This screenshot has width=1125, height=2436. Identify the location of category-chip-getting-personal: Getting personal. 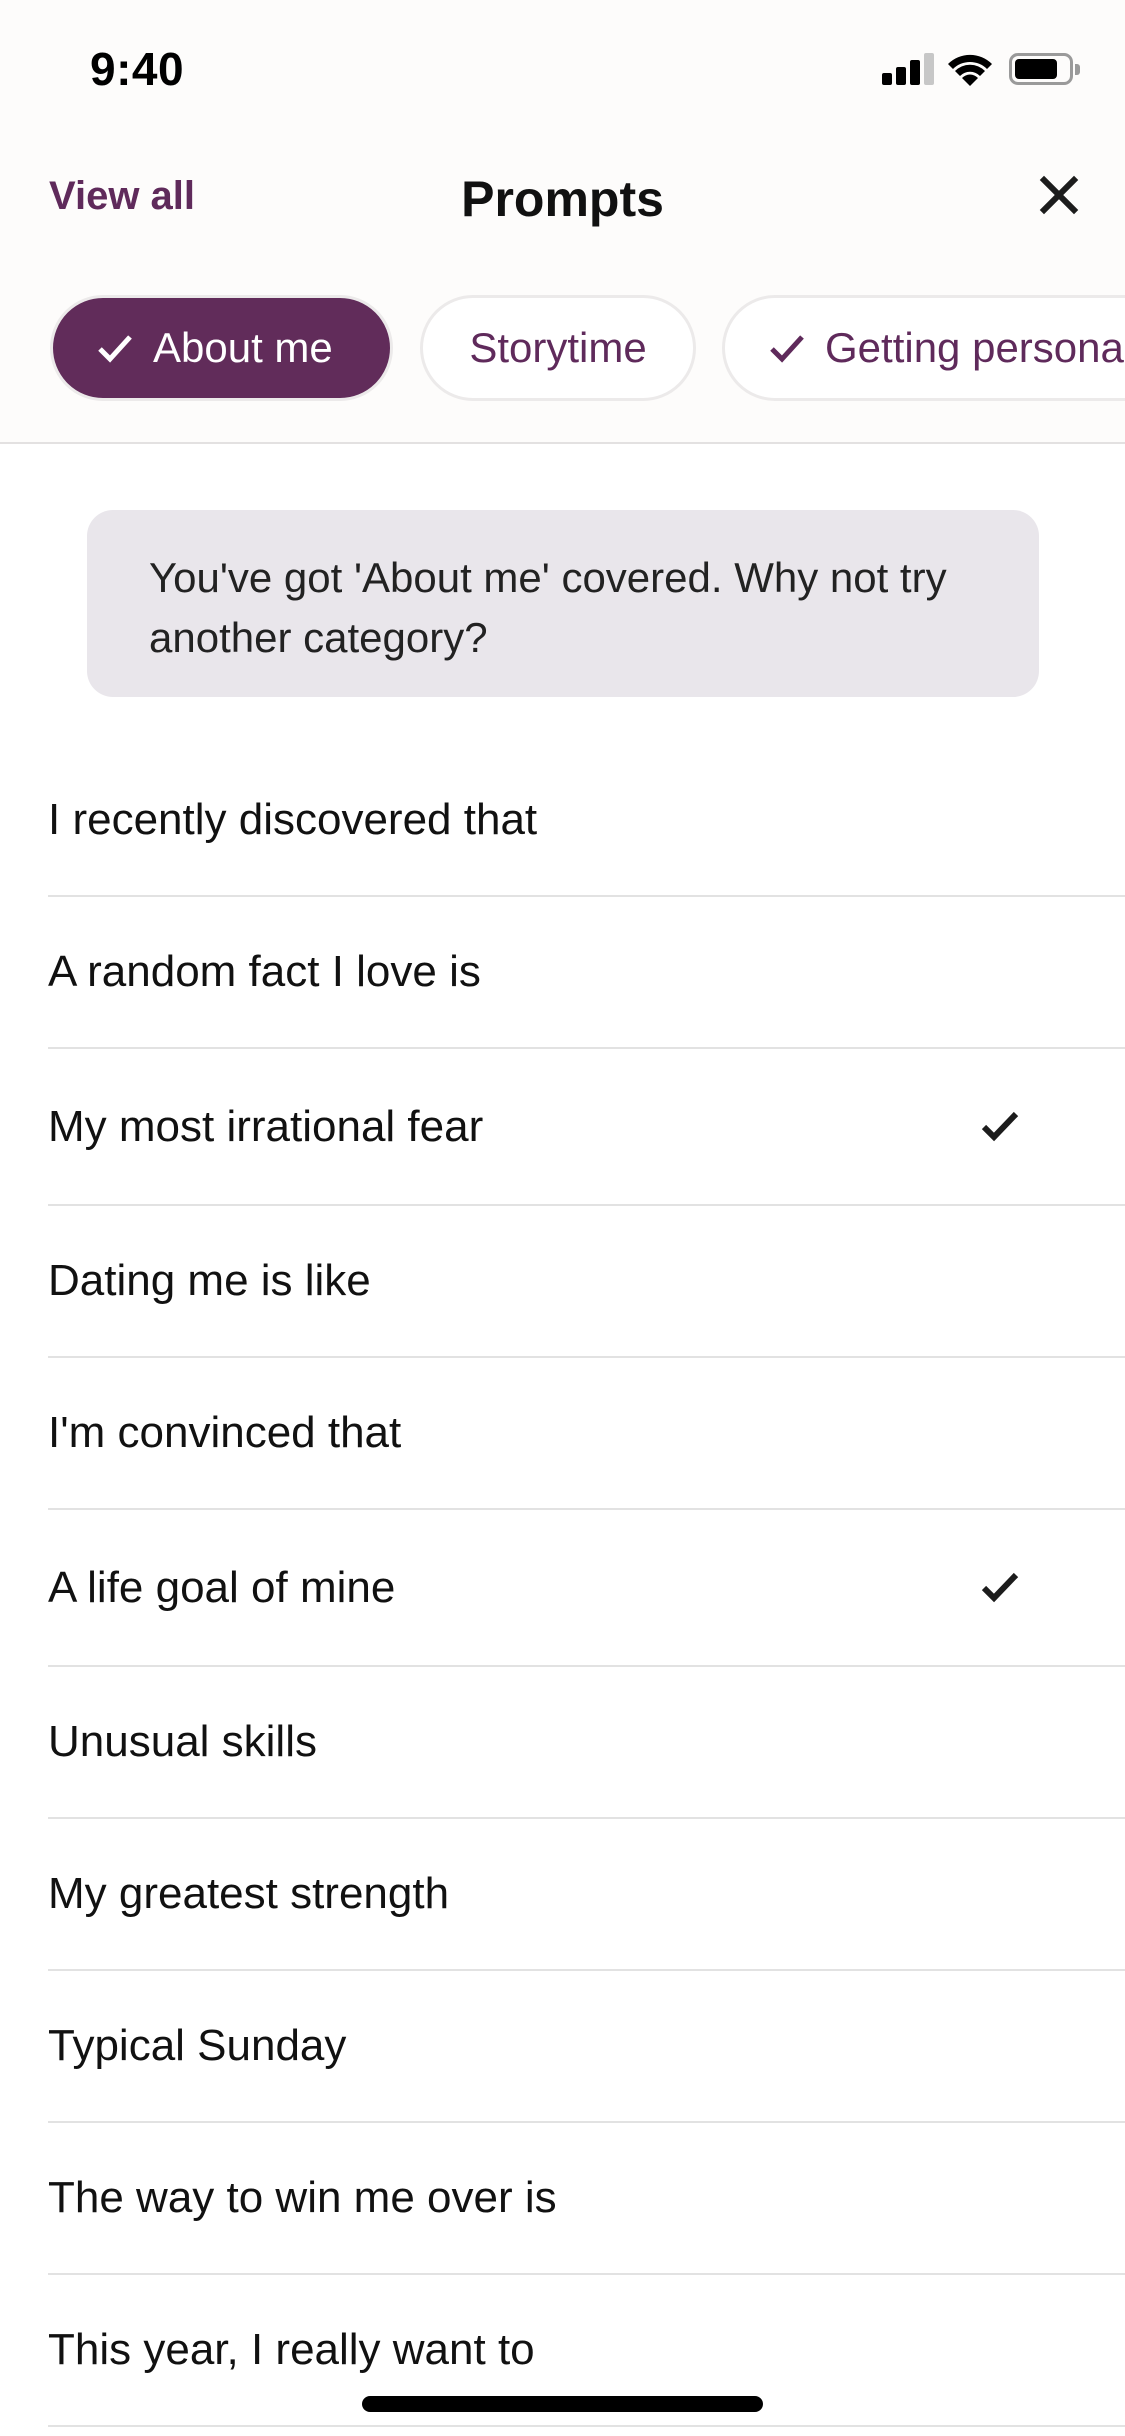
(923, 348).